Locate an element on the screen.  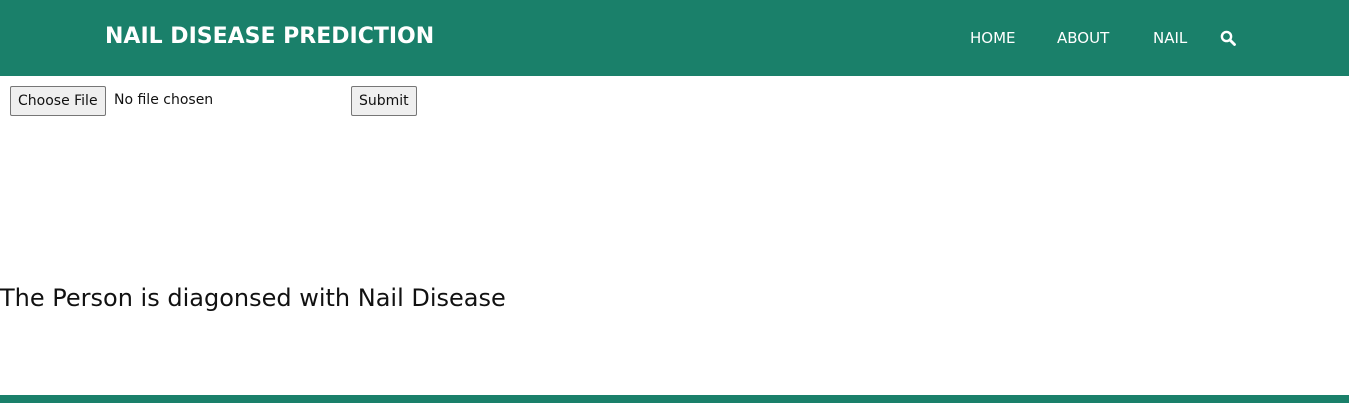
submit-button: Submit is located at coordinates (384, 101).